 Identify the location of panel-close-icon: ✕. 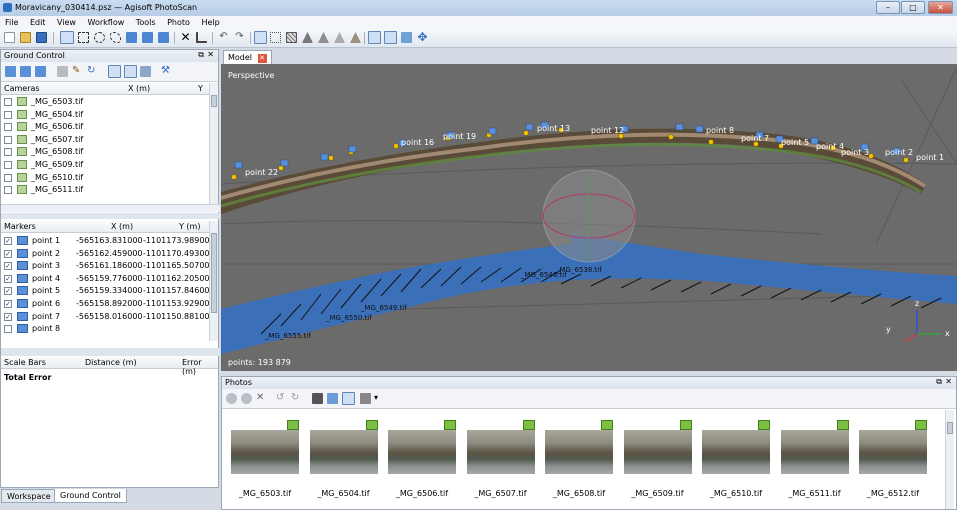
(210, 54).